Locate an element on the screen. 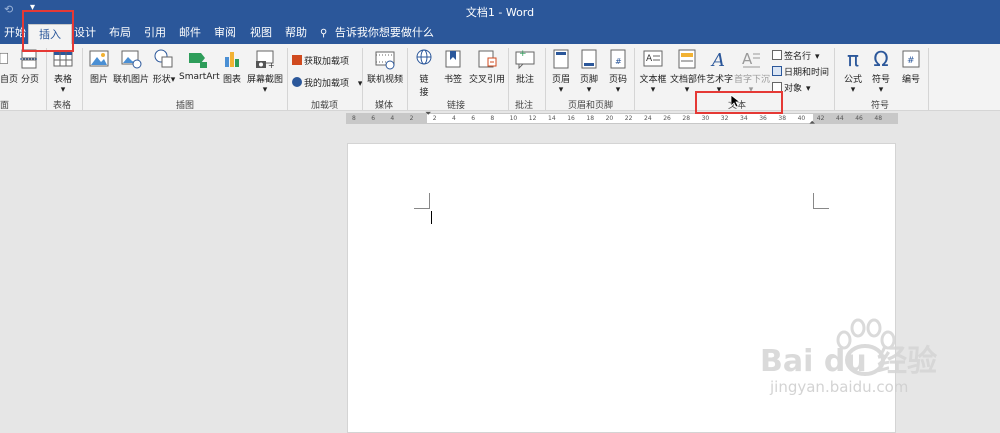 This screenshot has height=433, width=1000. ruler-tick: 32 is located at coordinates (724, 118).